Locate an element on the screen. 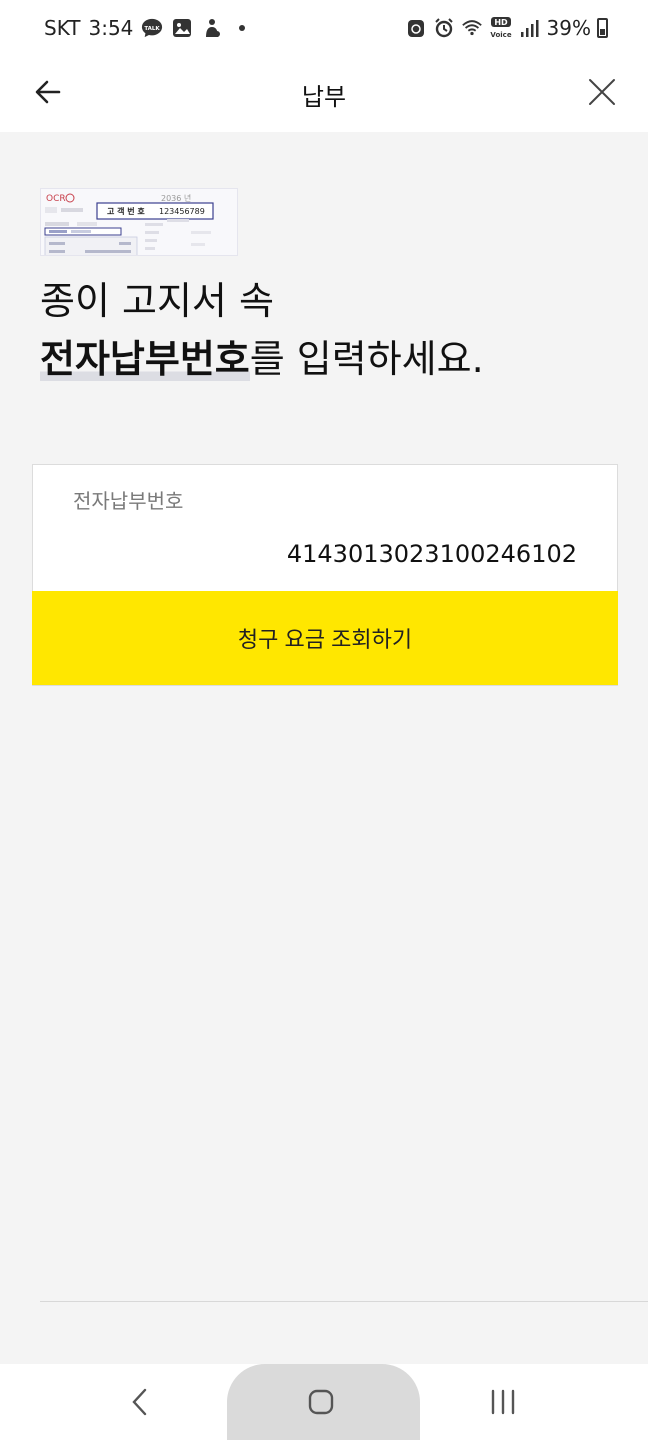  headline: 종이 고지서 속 전자납부번호를 입력하세요. is located at coordinates (262, 330).